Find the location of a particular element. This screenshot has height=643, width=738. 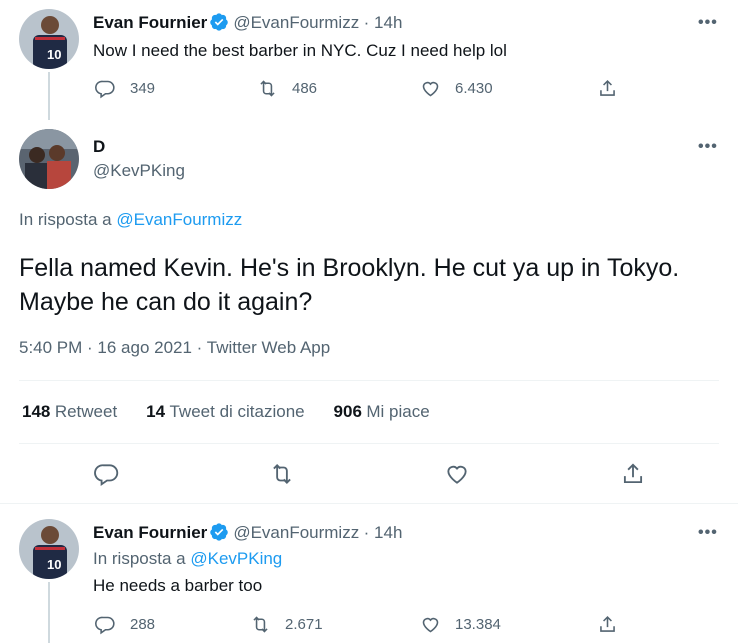

retweet-button: 486 is located at coordinates (287, 88).